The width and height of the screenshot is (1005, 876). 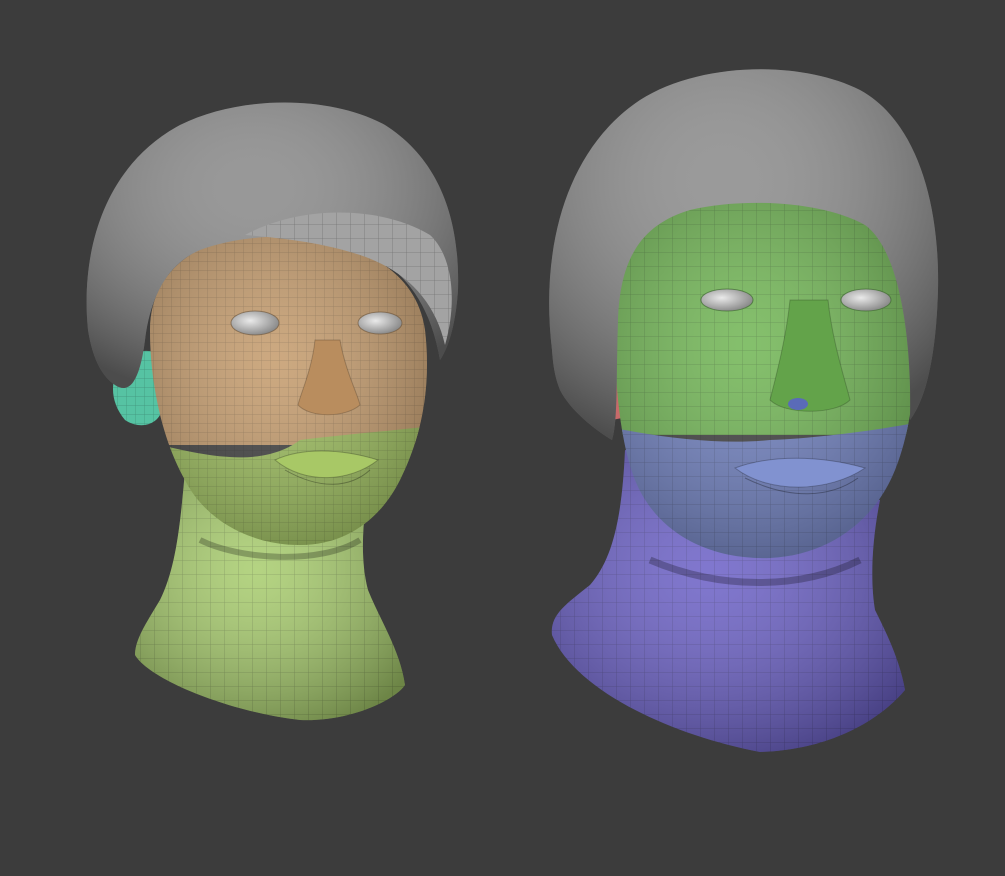 I want to click on eye-right-left, so click(x=380, y=323).